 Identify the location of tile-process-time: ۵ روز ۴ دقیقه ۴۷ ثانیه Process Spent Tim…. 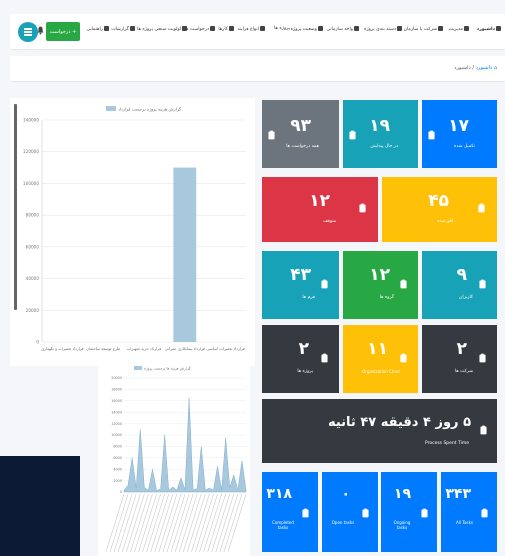
(379, 431).